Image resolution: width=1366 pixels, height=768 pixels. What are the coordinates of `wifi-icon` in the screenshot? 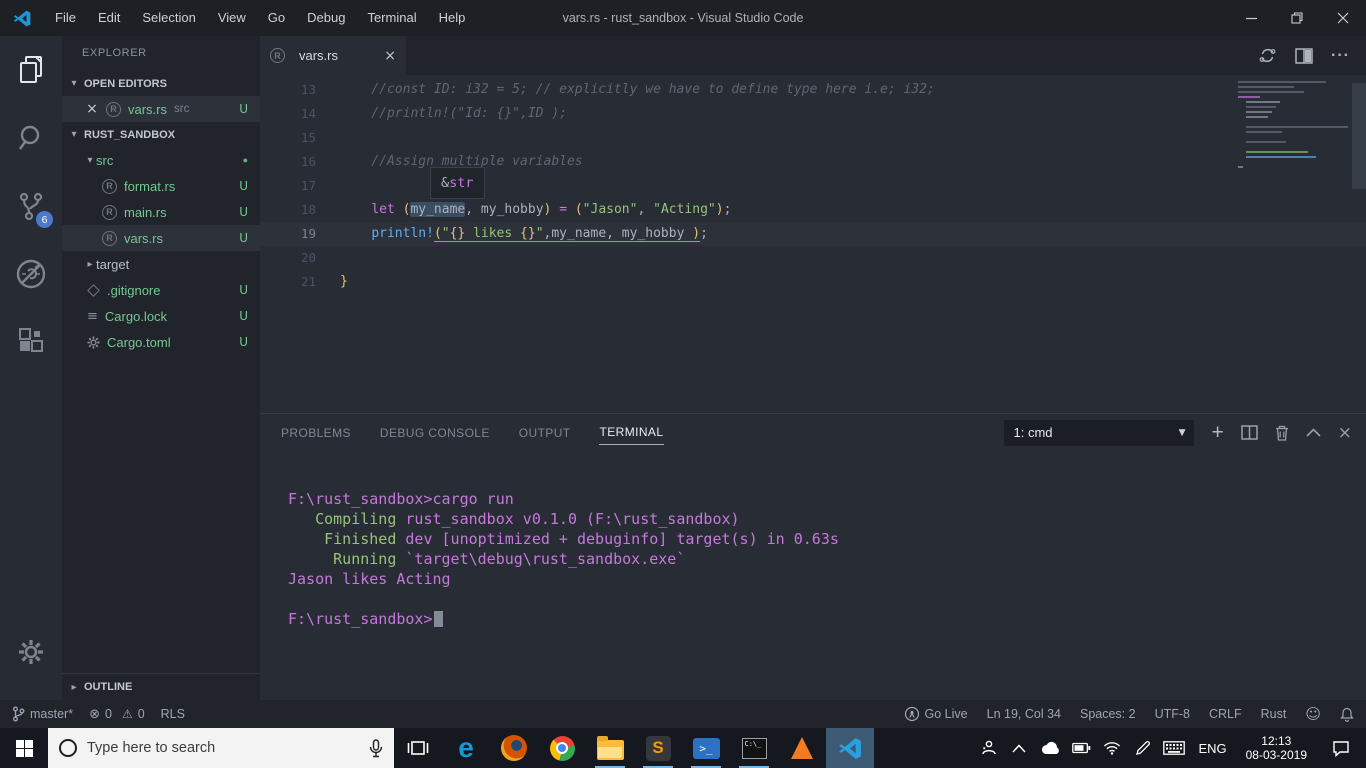 It's located at (1112, 748).